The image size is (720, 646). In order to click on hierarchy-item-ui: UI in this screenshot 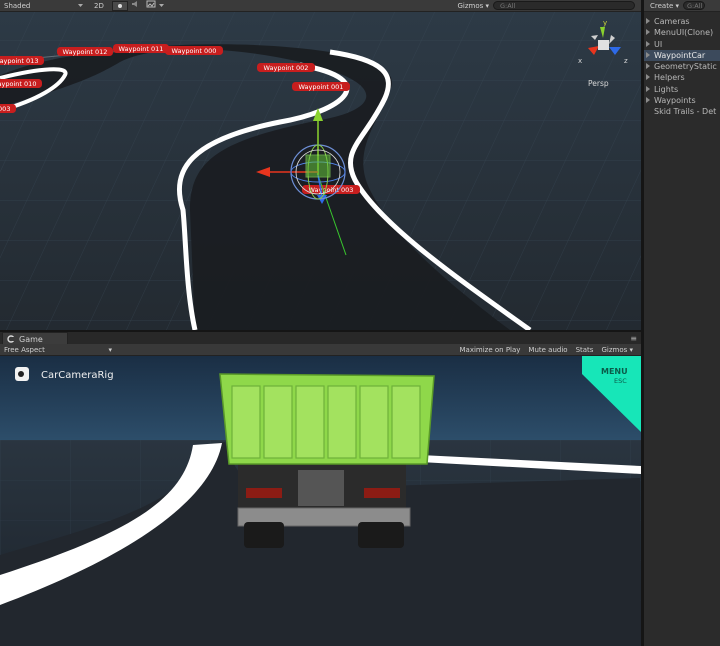, I will do `click(682, 44)`.